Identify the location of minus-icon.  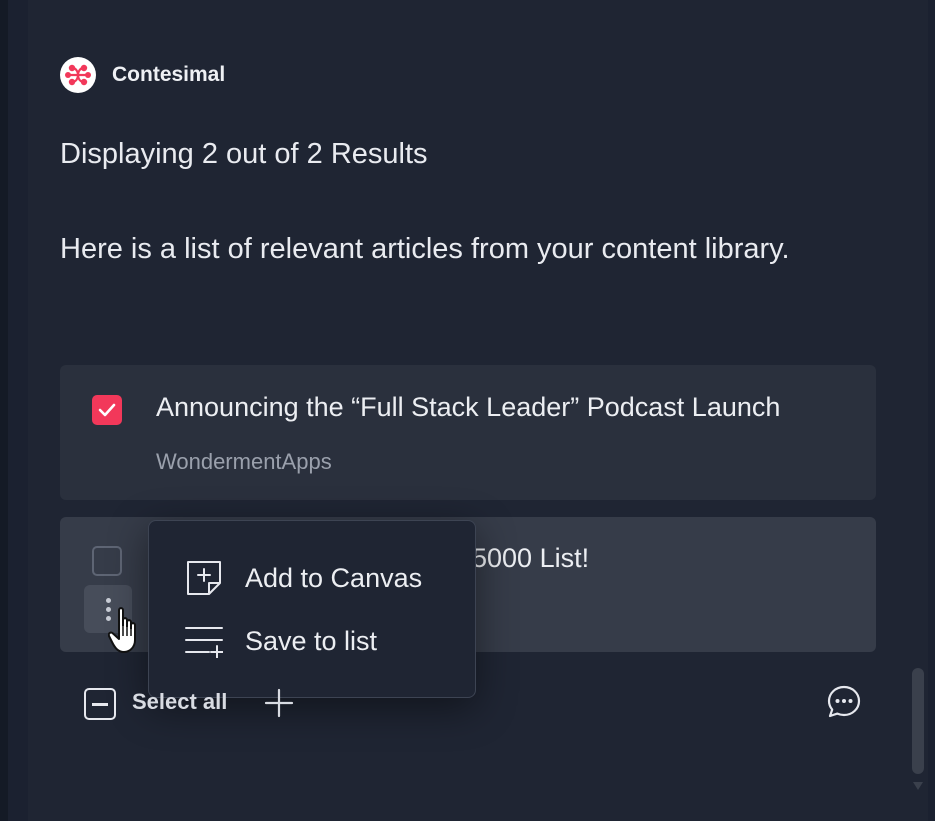
(100, 704).